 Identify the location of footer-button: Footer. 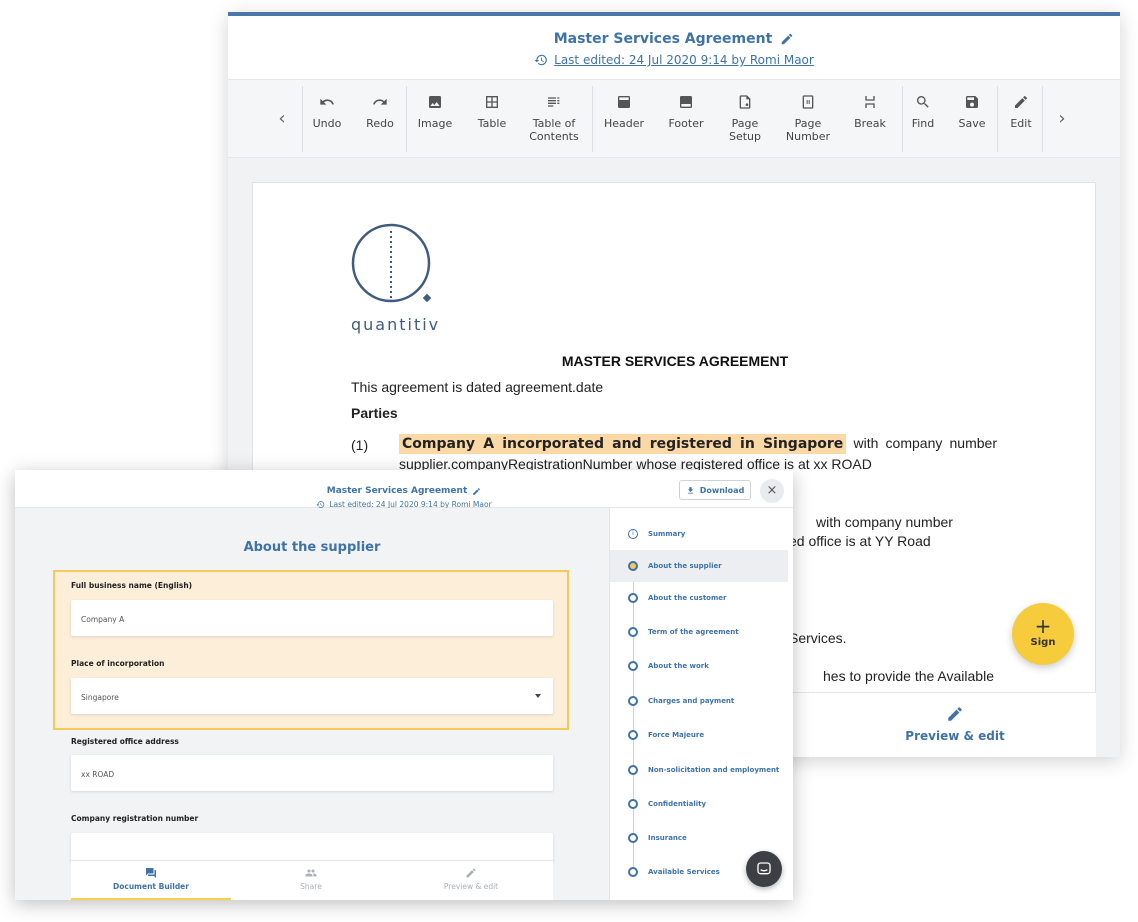
(686, 112).